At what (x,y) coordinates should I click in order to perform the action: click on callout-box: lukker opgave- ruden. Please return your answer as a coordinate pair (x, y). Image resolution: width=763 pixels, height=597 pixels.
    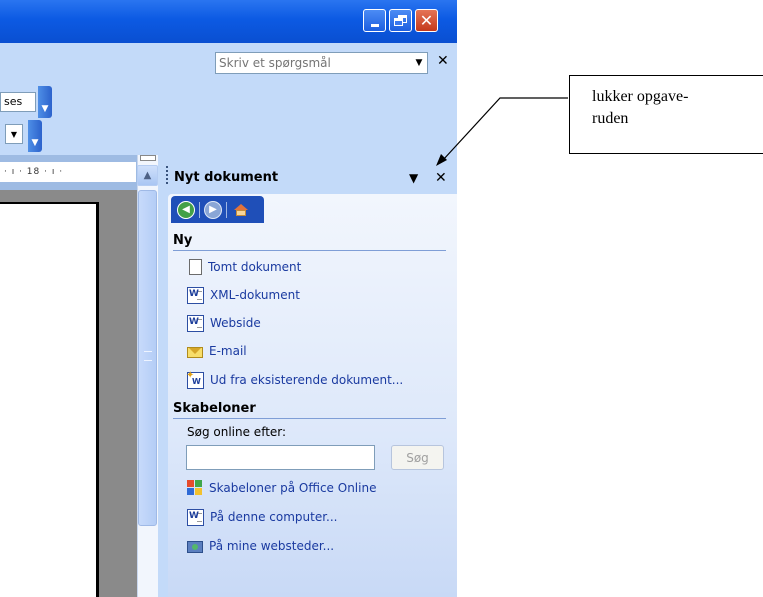
    Looking at the image, I should click on (666, 114).